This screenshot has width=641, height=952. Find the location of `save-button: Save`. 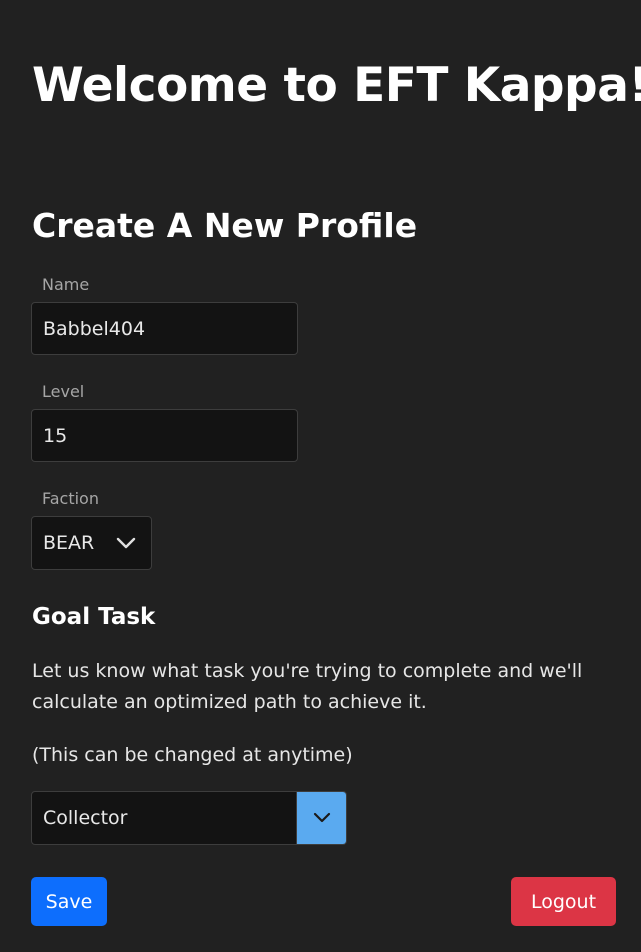

save-button: Save is located at coordinates (69, 901).